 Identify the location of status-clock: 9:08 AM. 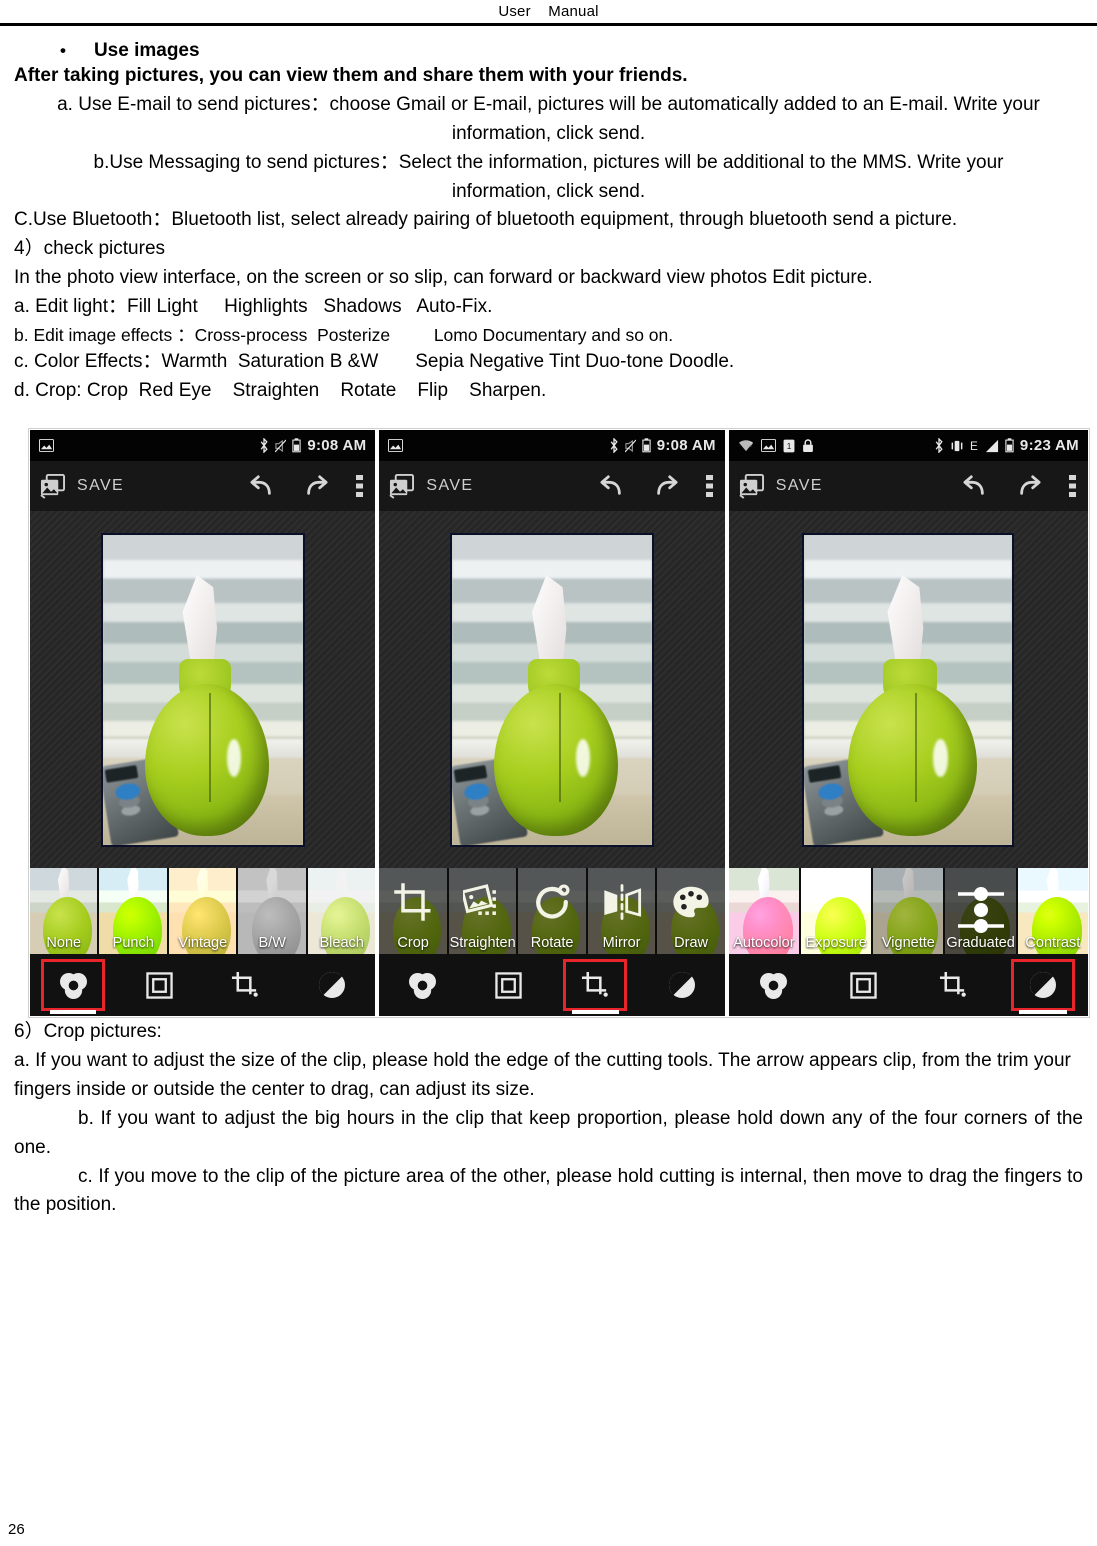
(686, 446).